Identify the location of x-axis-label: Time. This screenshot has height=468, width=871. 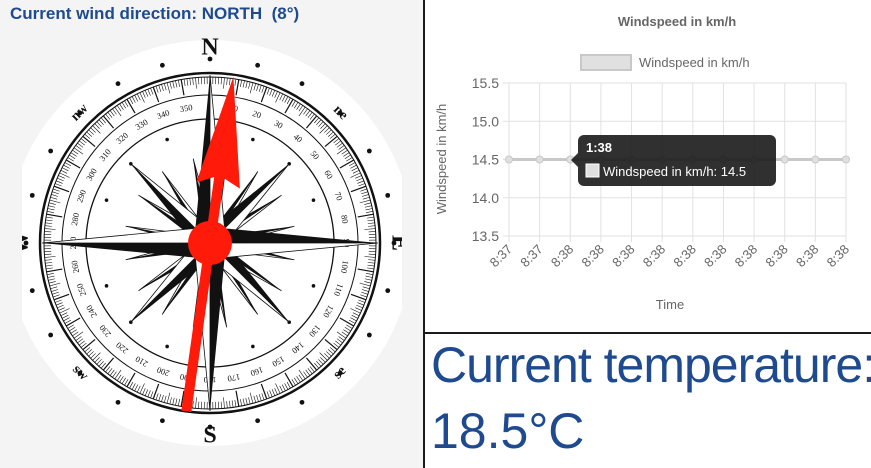
(670, 304).